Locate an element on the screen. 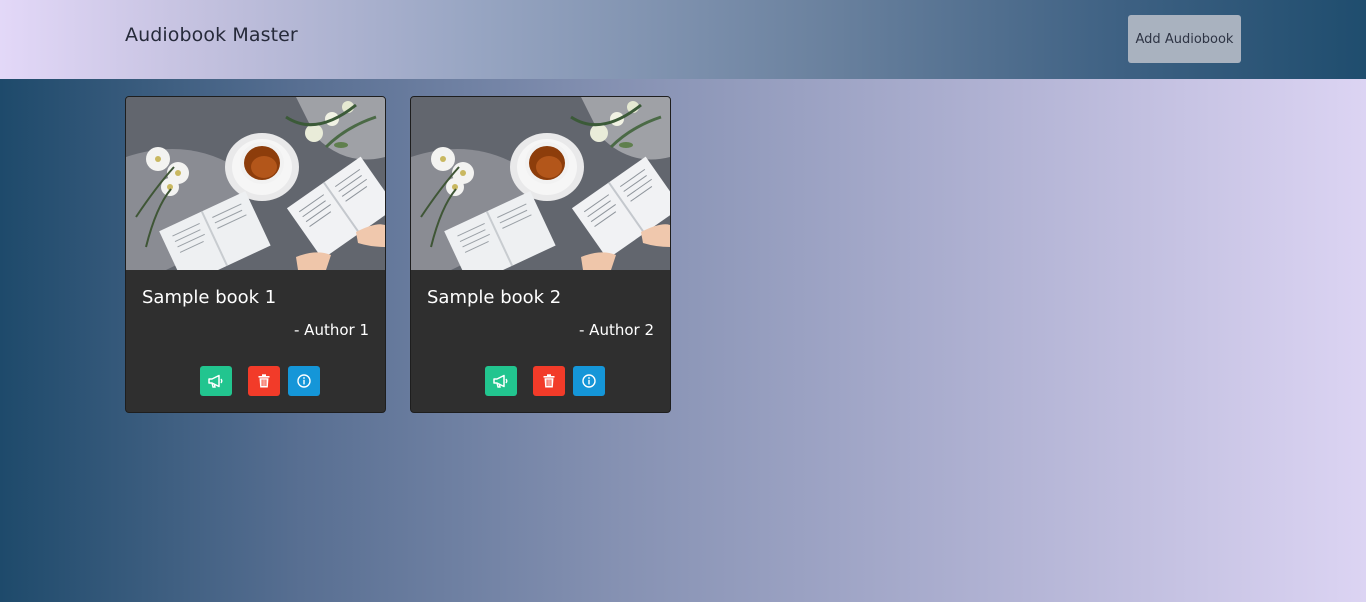 This screenshot has height=602, width=1366. book-author: - Author 1 is located at coordinates (331, 330).